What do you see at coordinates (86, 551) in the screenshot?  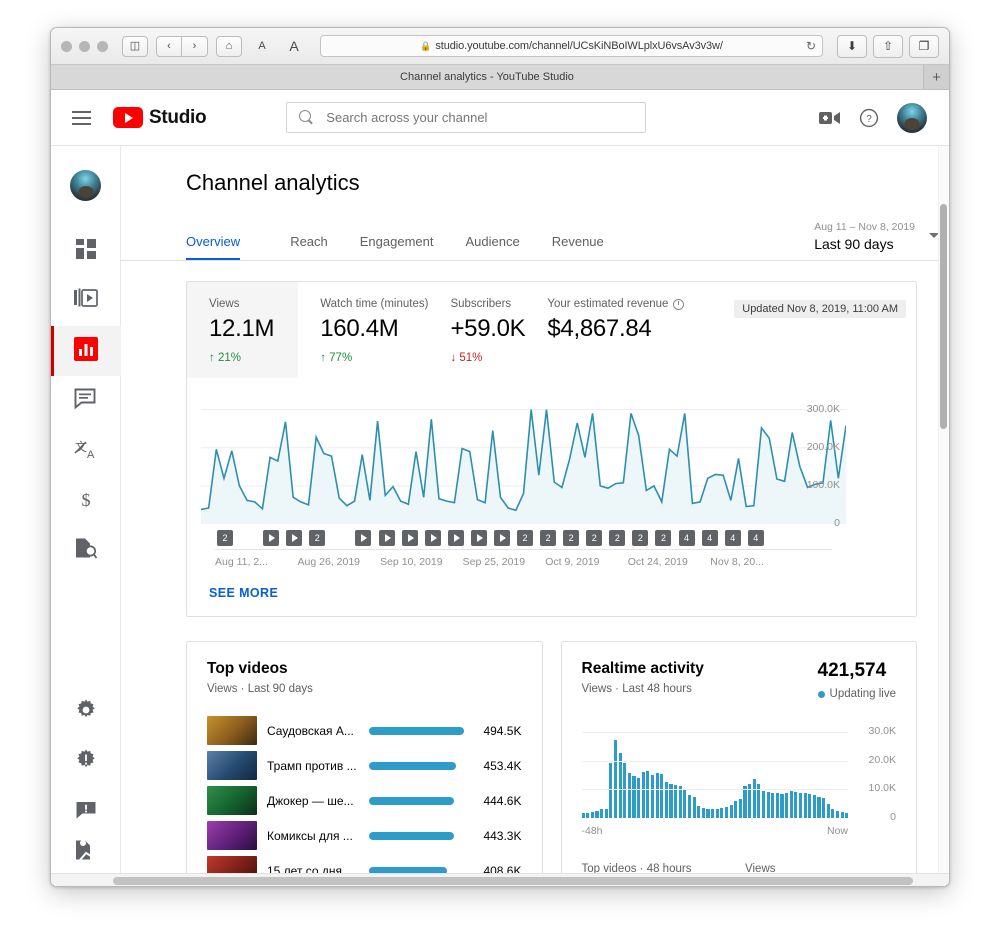 I see `sidebar-item-copyright` at bounding box center [86, 551].